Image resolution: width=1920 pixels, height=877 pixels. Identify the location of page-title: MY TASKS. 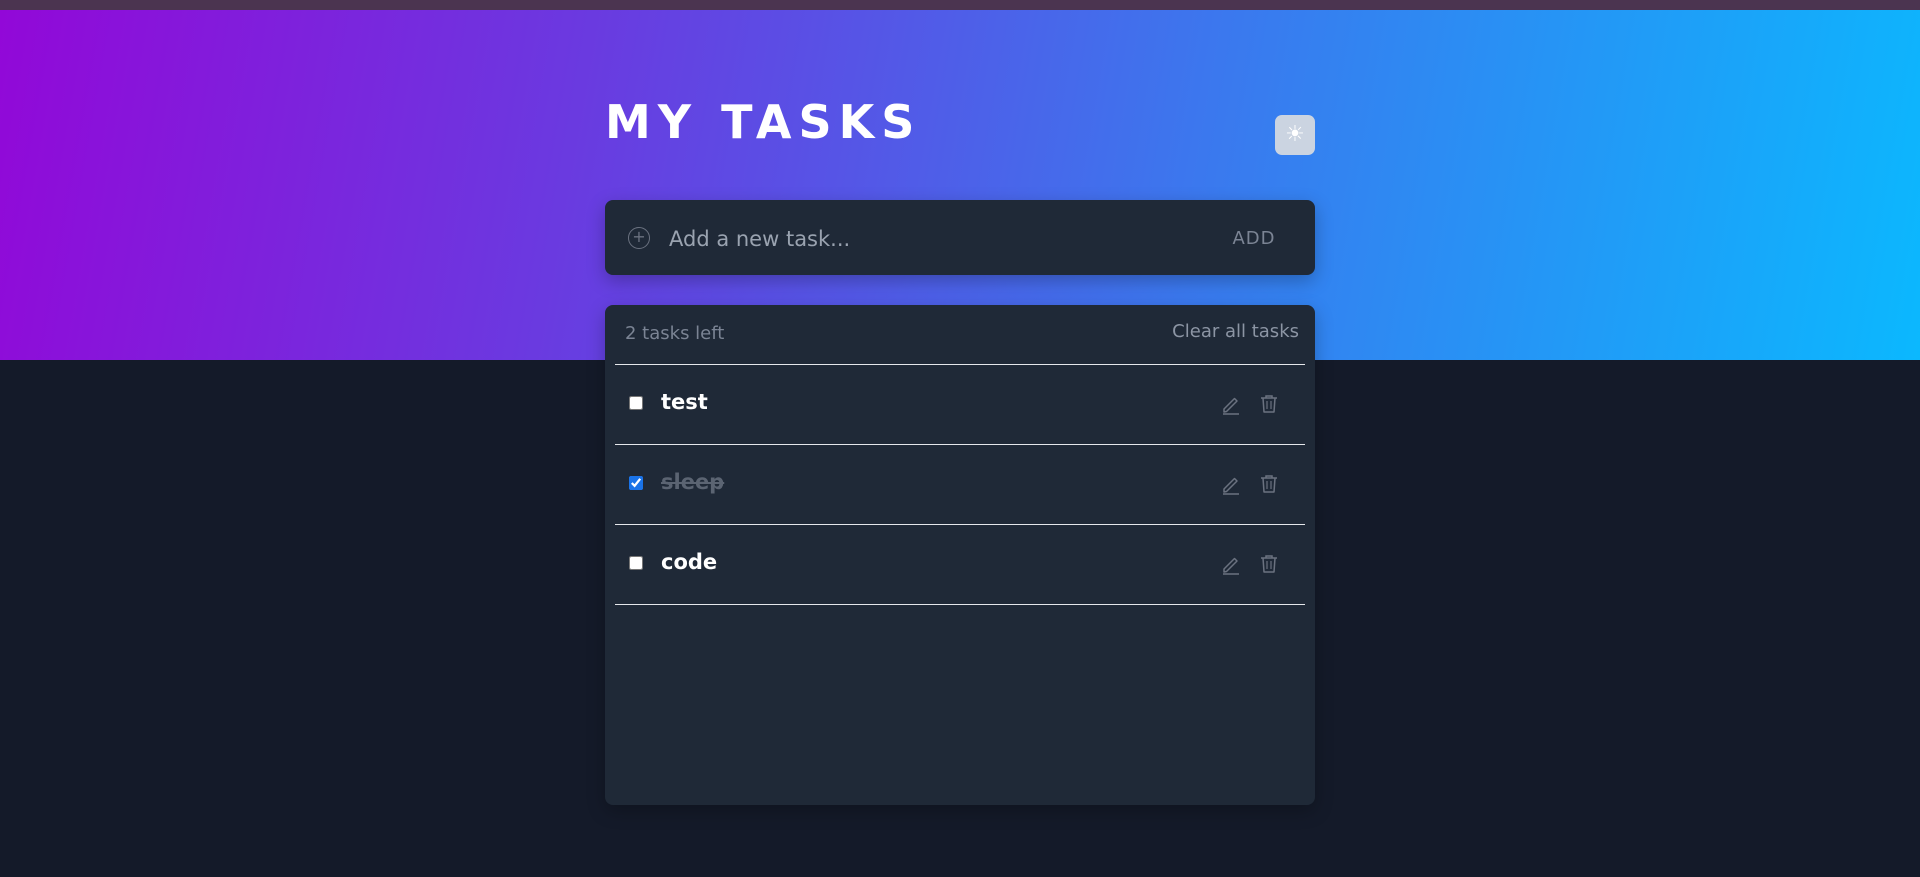
(763, 122).